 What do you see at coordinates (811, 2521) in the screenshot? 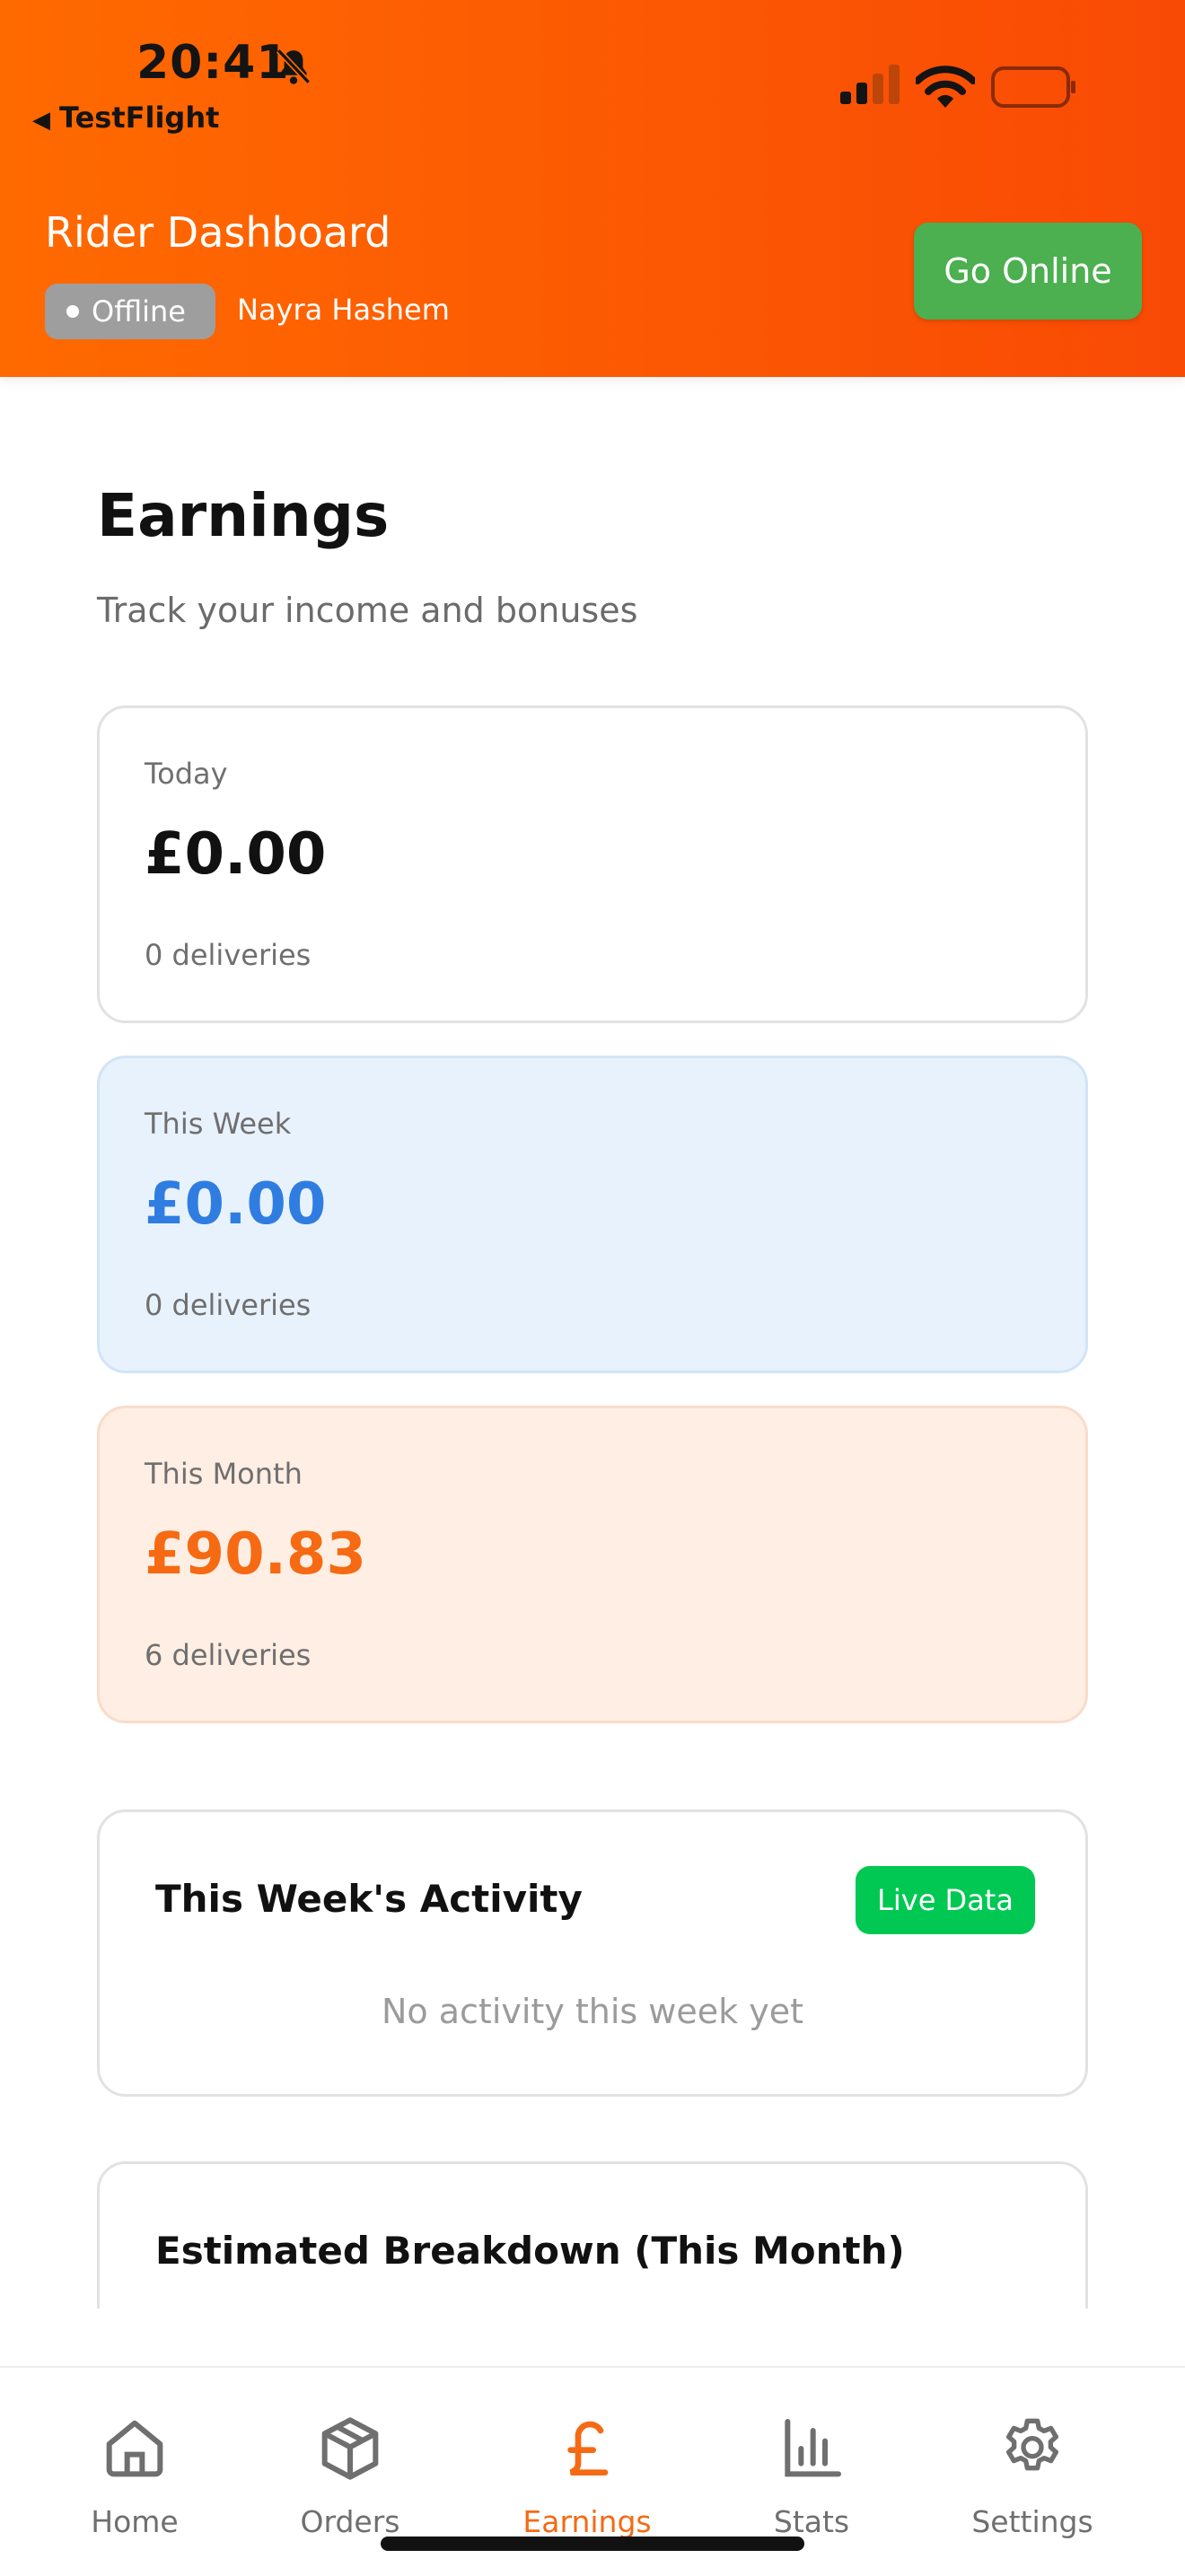
I see `tab-label: Stats` at bounding box center [811, 2521].